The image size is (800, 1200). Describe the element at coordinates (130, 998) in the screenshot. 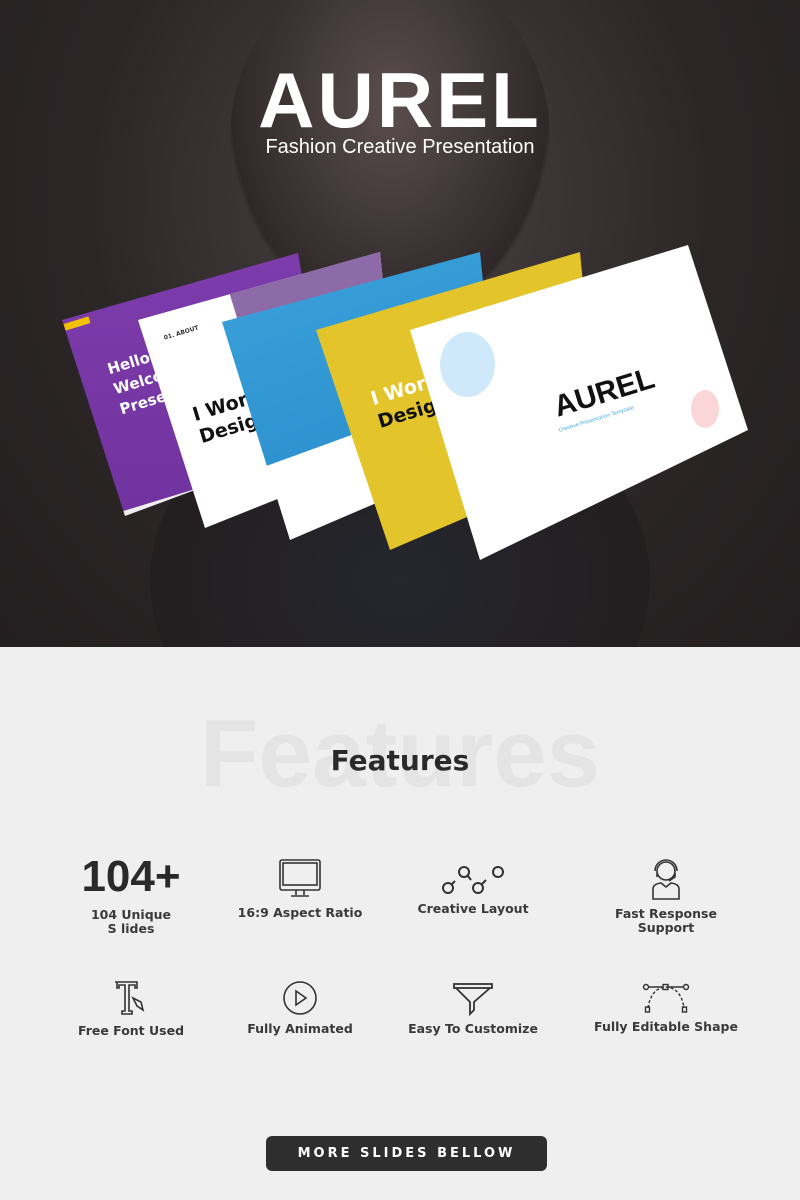

I see `font-pen-icon` at that location.